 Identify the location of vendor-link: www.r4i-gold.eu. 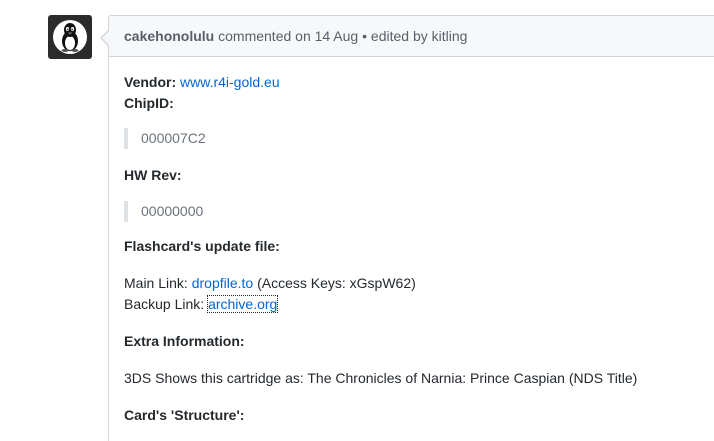
(230, 82).